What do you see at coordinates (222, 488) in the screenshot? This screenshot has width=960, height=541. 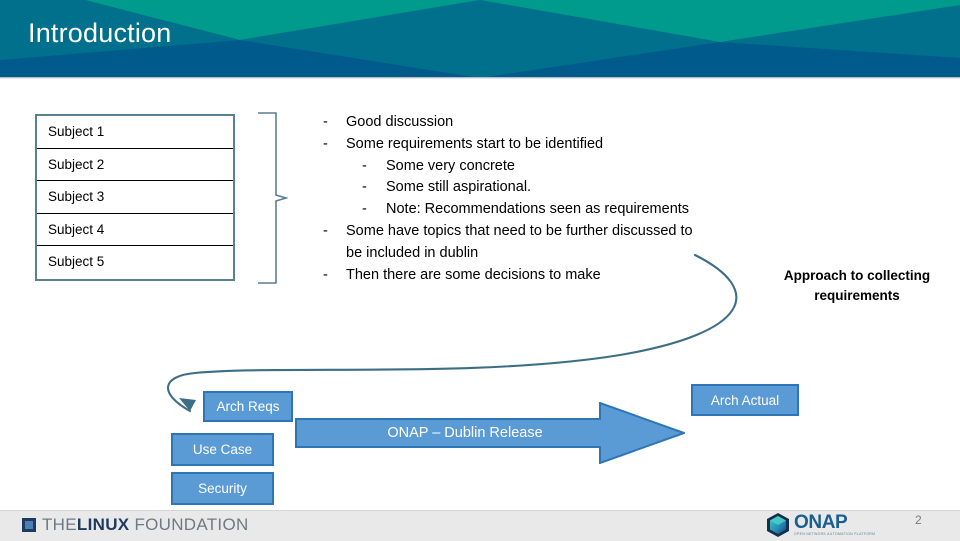 I see `security-box: Security` at bounding box center [222, 488].